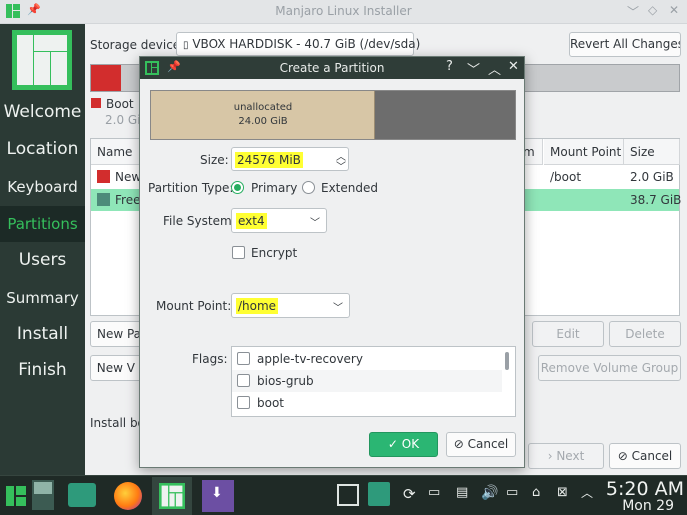 The height and width of the screenshot is (515, 687). Describe the element at coordinates (199, 221) in the screenshot. I see `file-system-label: File System:` at that location.